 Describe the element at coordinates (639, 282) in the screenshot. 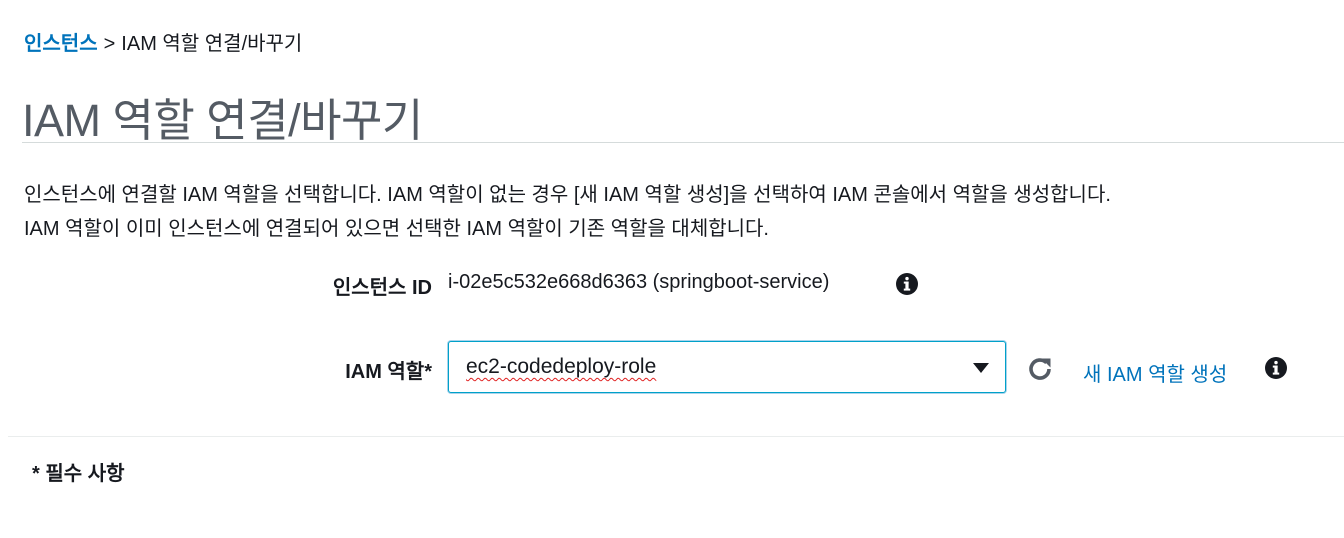

I see `instance-id-value: i-02e5c532e668d6363 (springboot-service)` at that location.